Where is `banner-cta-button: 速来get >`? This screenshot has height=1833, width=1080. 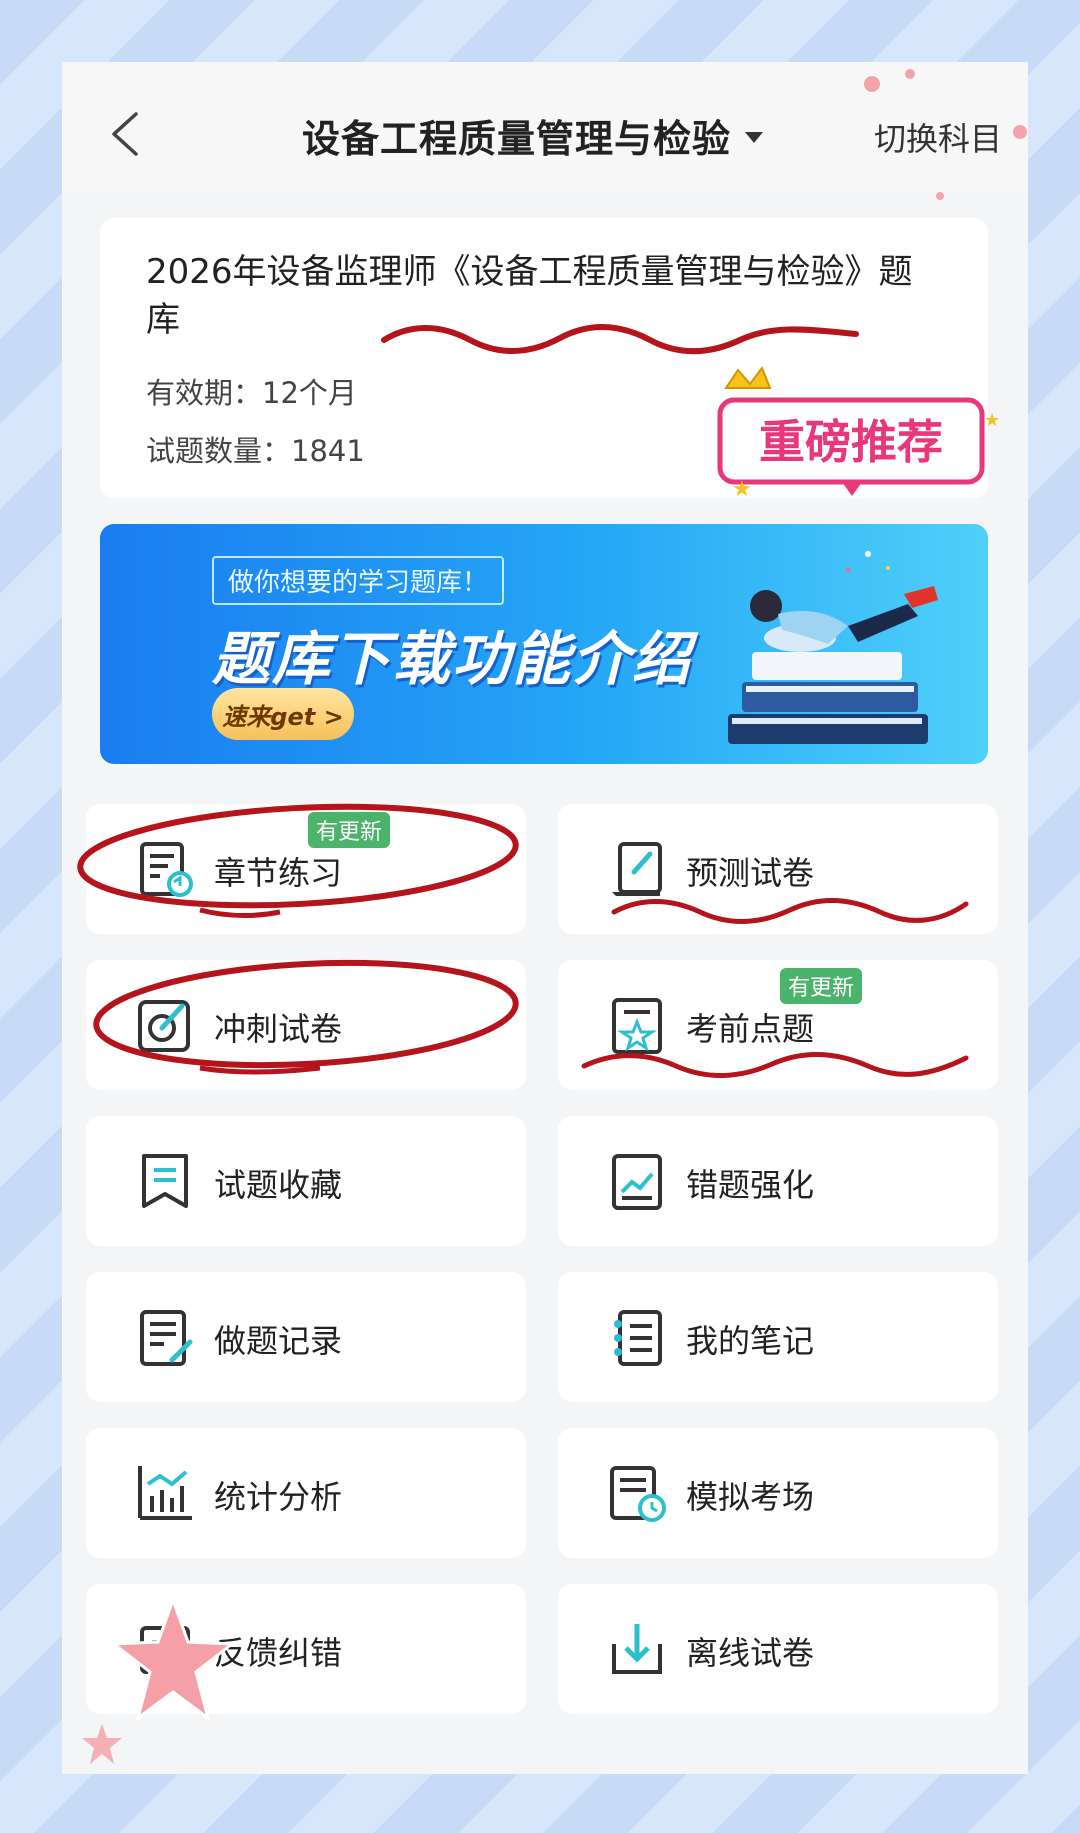
banner-cta-button: 速来get > is located at coordinates (283, 714).